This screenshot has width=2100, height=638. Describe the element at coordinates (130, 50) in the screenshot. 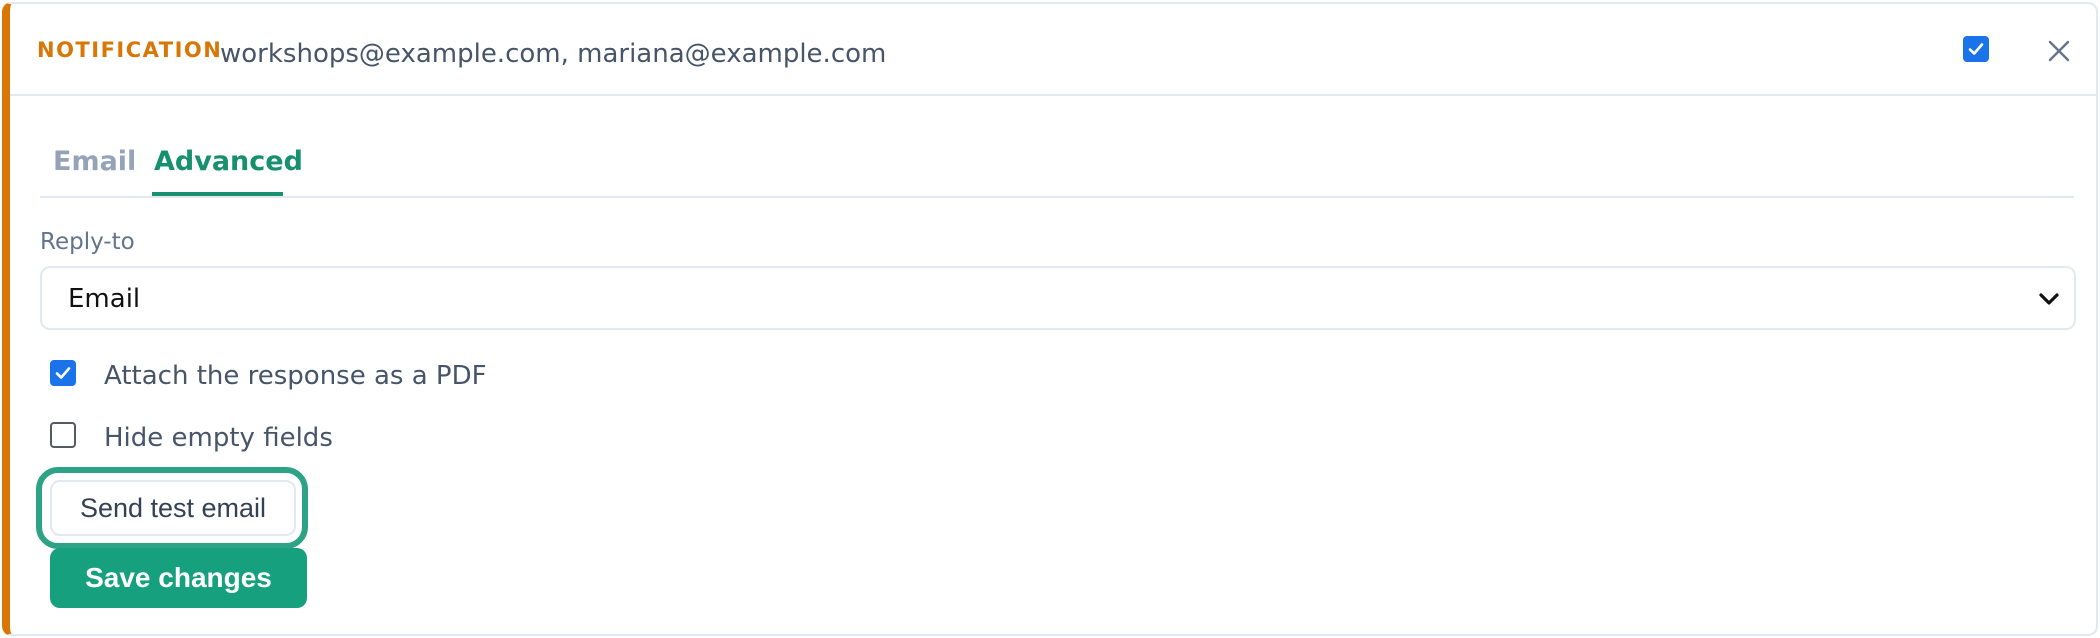

I see `notification-label: NOTIFICATION` at that location.